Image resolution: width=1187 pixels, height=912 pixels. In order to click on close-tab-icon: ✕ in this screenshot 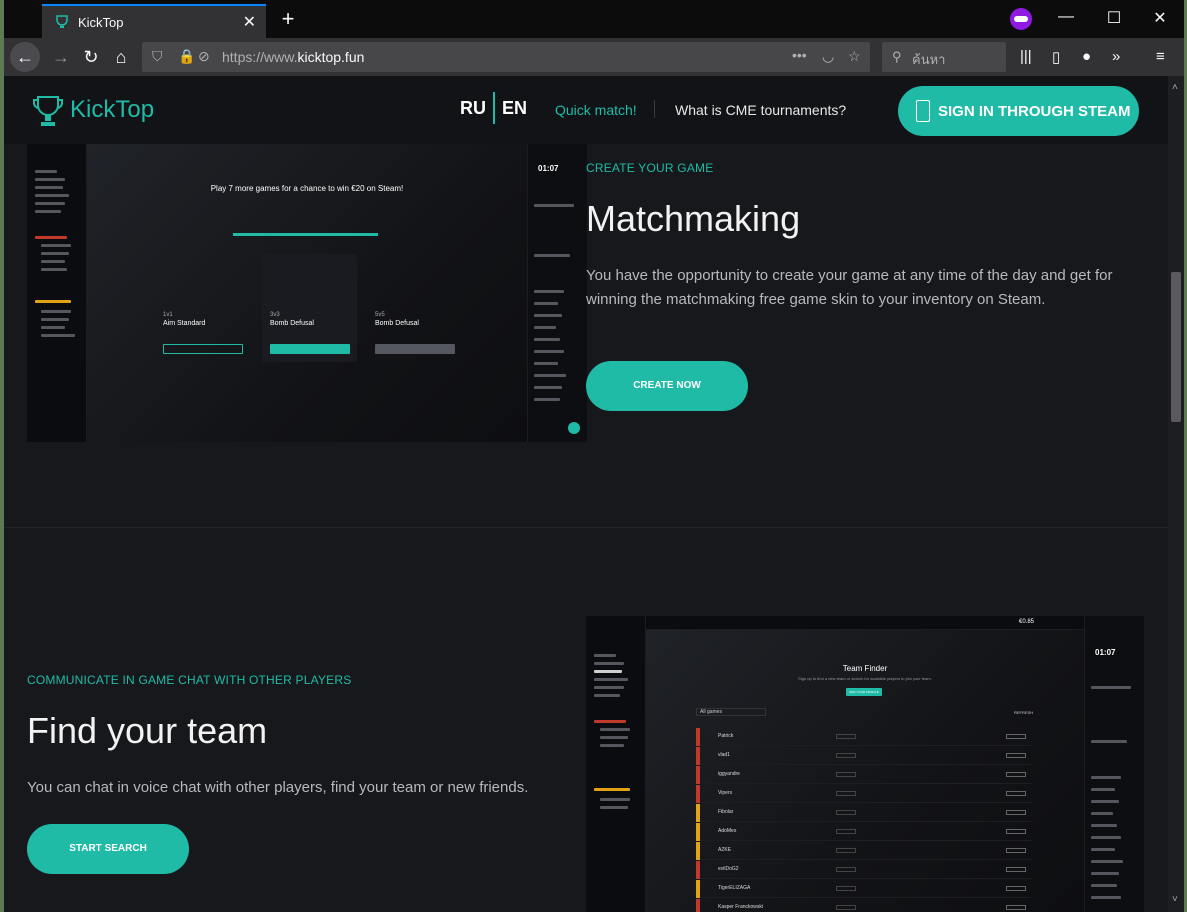, I will do `click(249, 22)`.